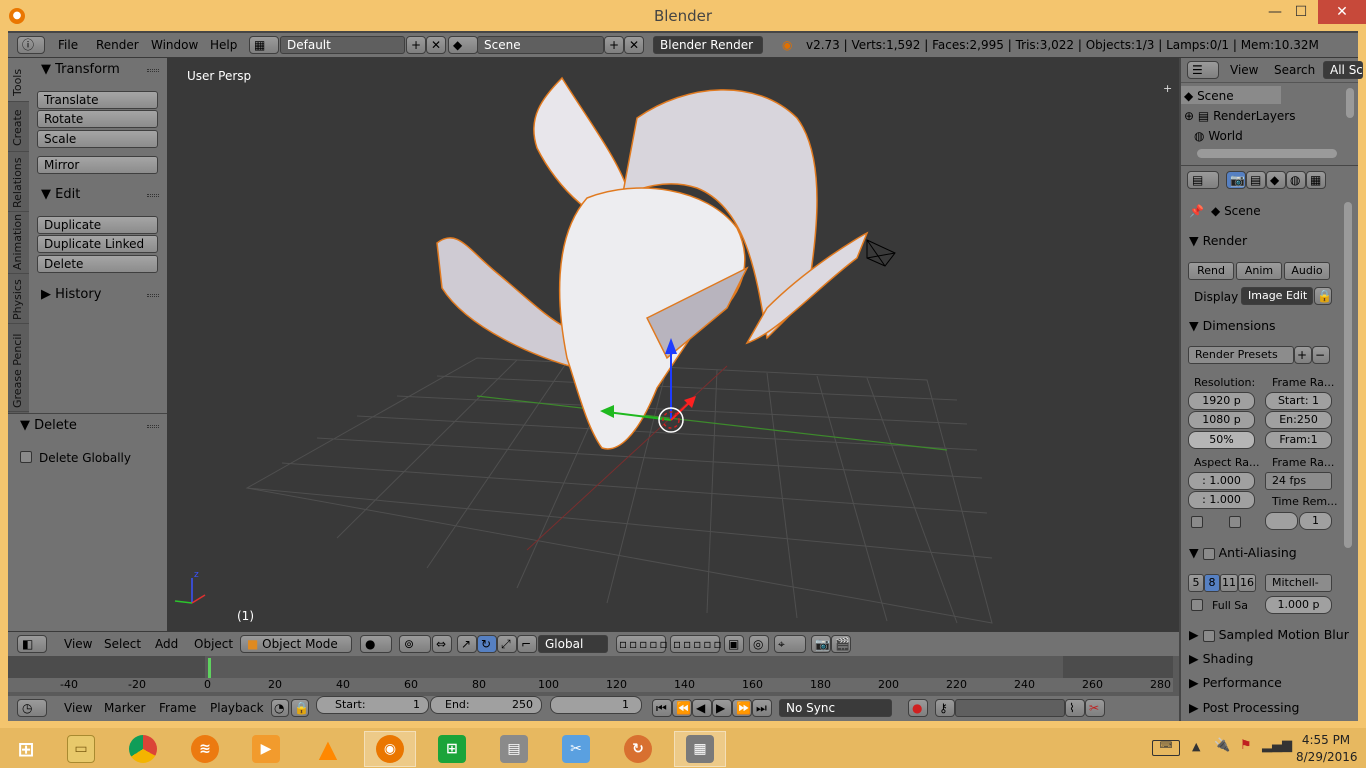 Image resolution: width=1366 pixels, height=768 pixels. I want to click on tab-animation: Animation, so click(18, 243).